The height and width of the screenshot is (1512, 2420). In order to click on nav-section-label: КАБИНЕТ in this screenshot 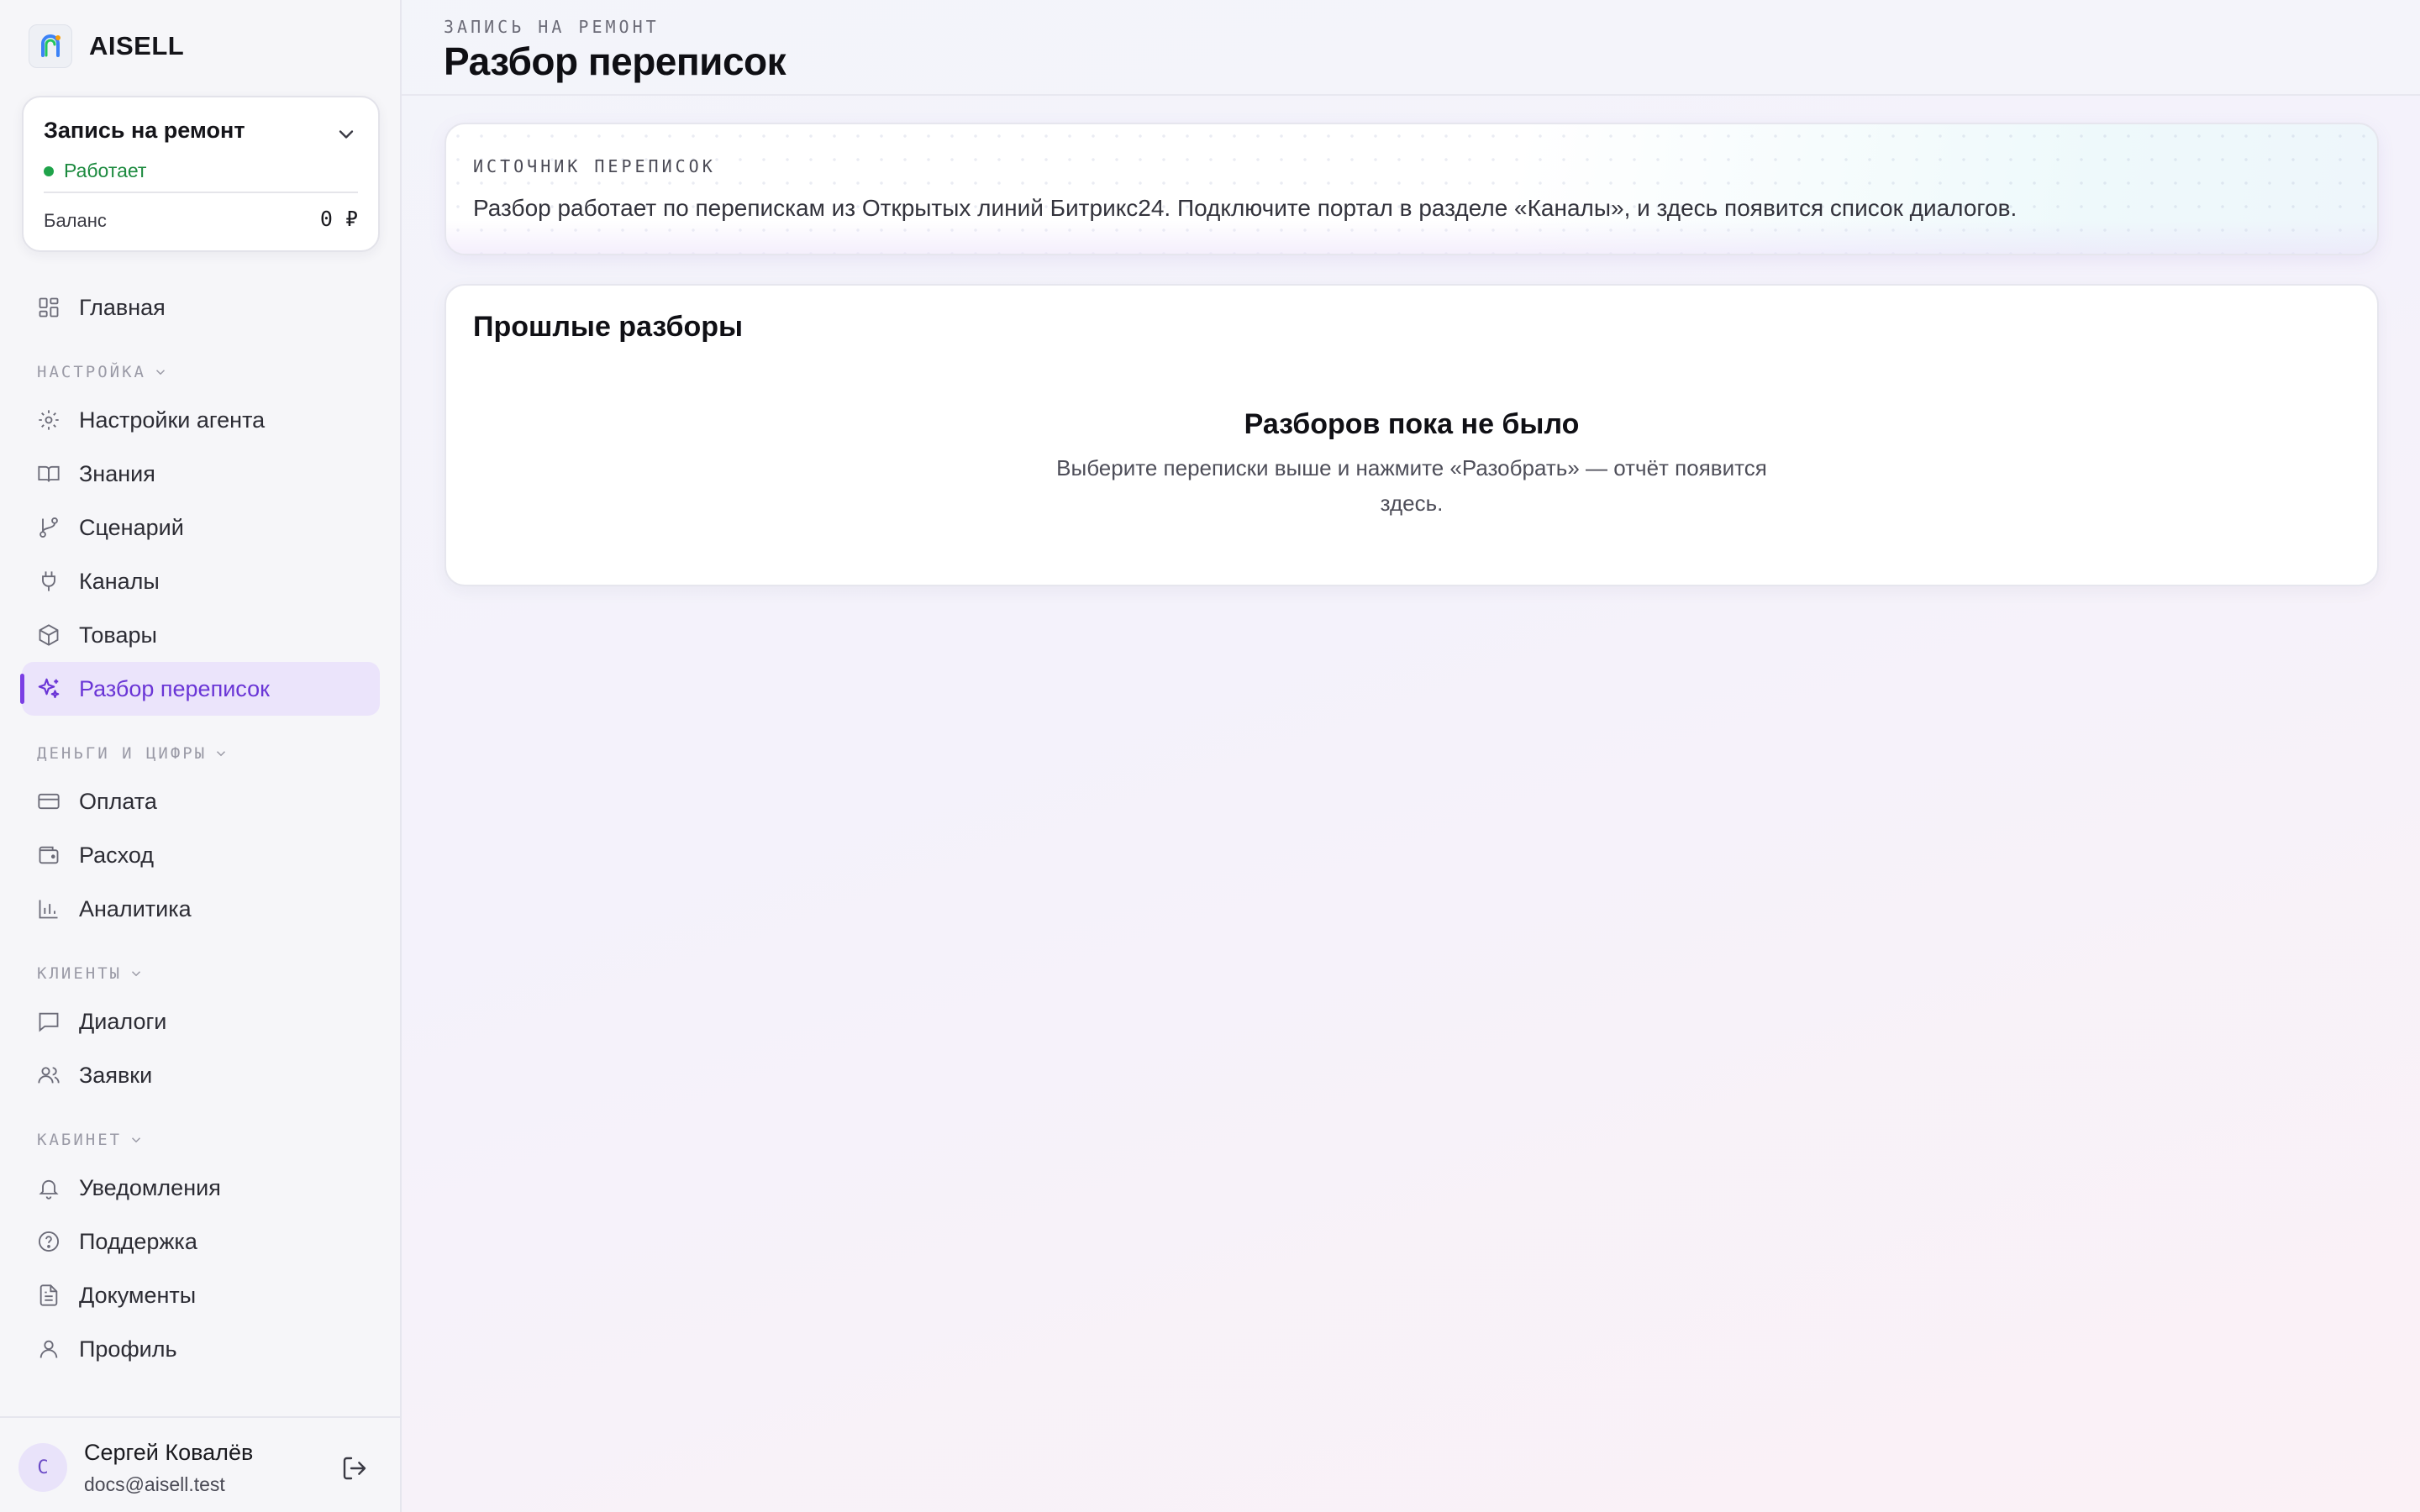, I will do `click(80, 1140)`.